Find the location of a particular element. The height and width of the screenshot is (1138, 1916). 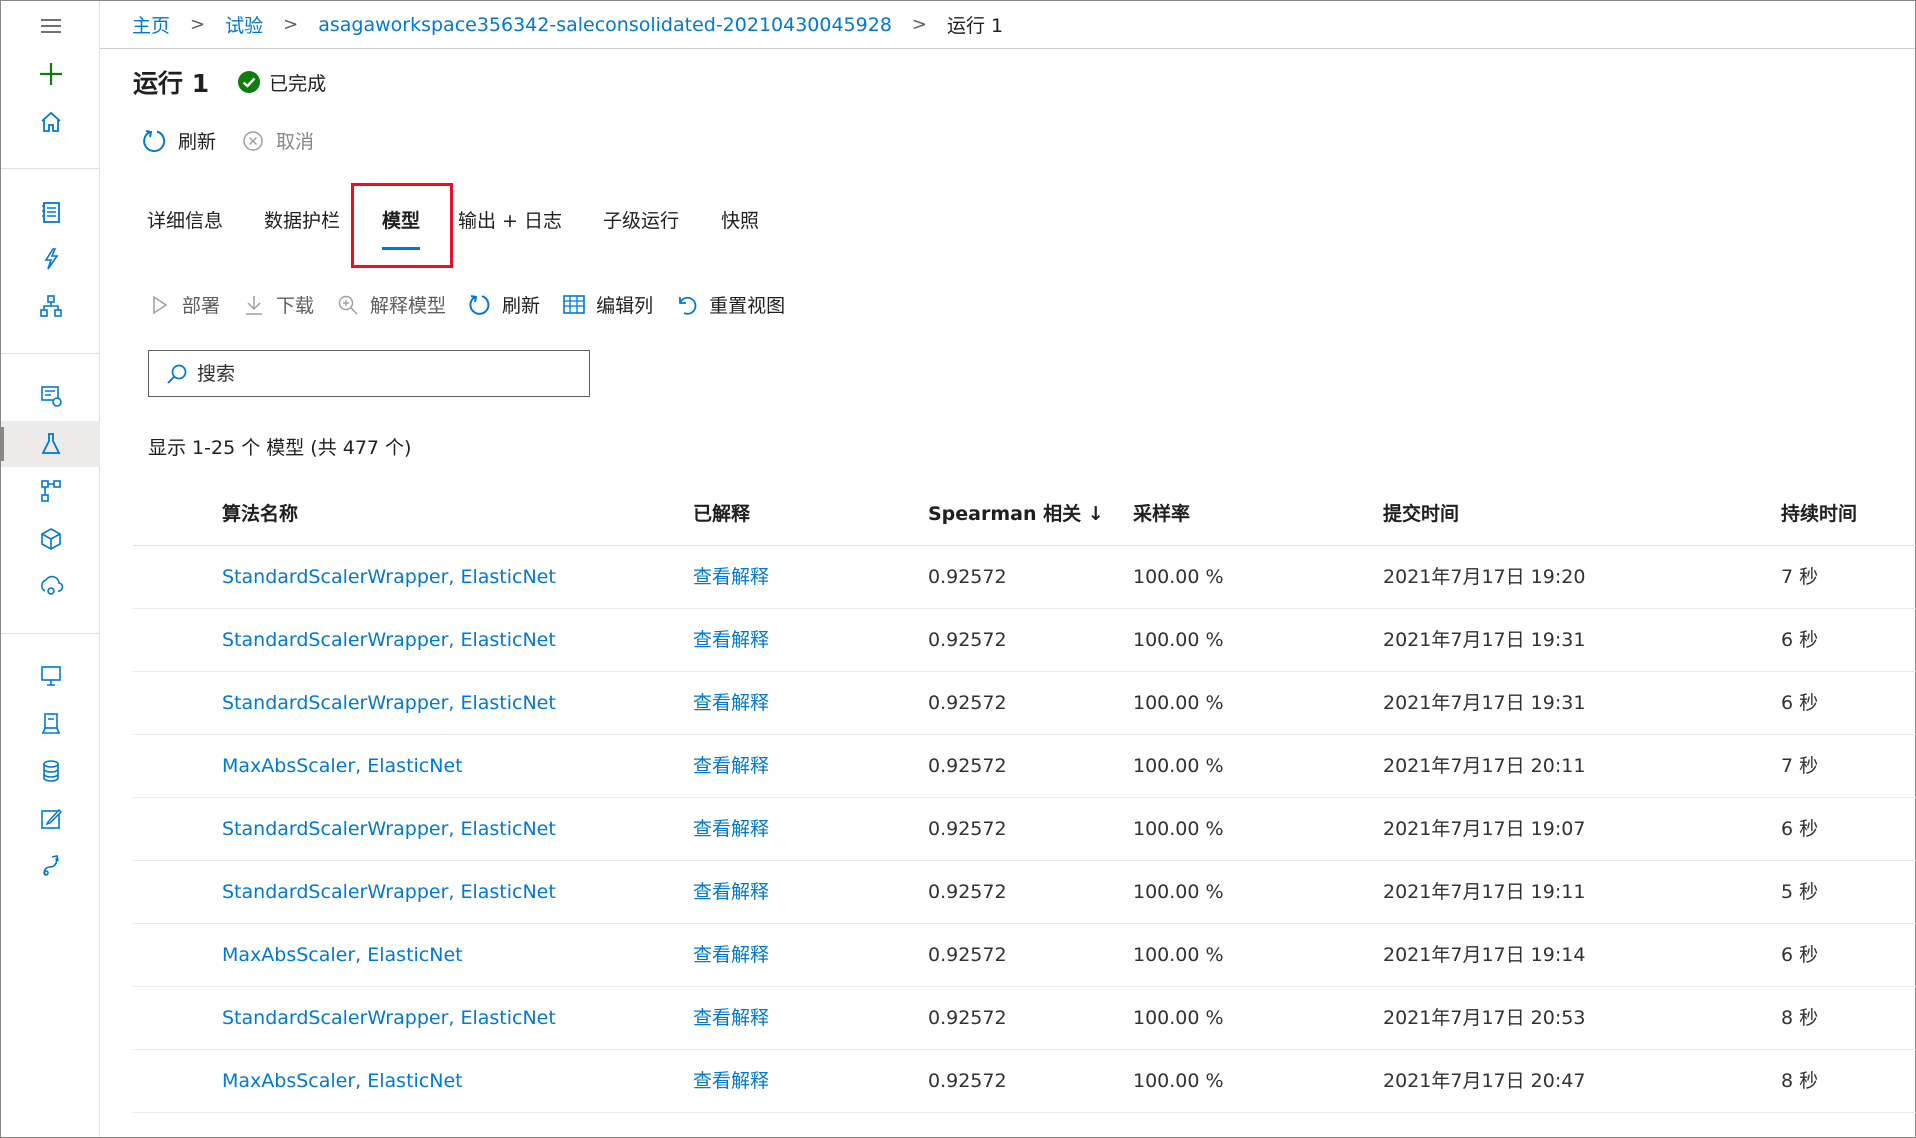

compute-icon is located at coordinates (50, 676).